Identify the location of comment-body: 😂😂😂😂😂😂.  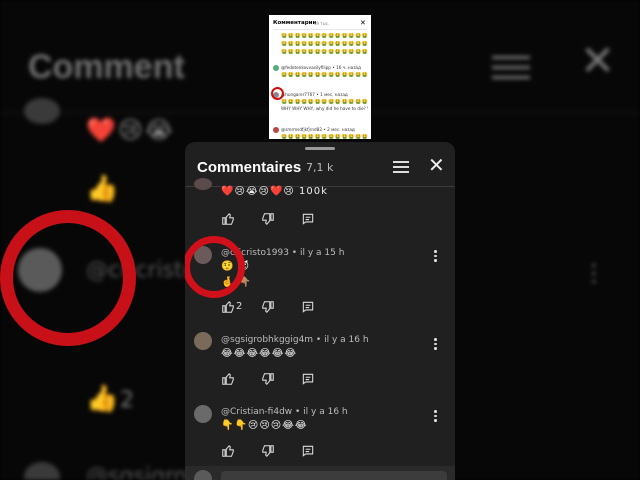
(259, 353).